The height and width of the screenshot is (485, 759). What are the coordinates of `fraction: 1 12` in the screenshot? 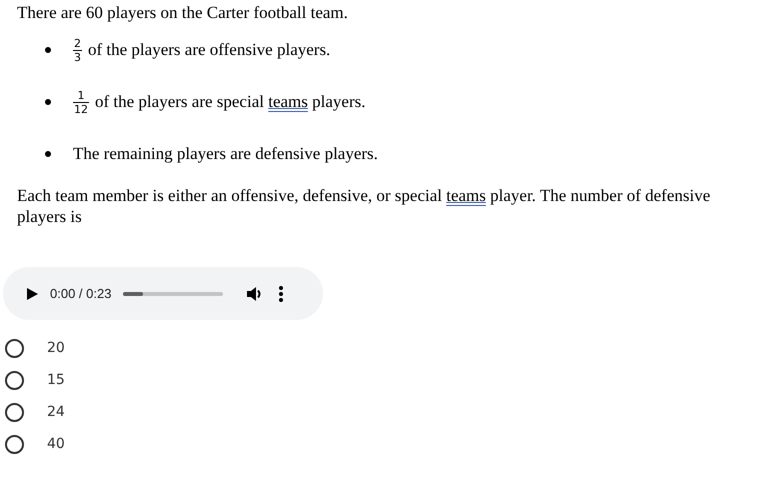 It's located at (81, 102).